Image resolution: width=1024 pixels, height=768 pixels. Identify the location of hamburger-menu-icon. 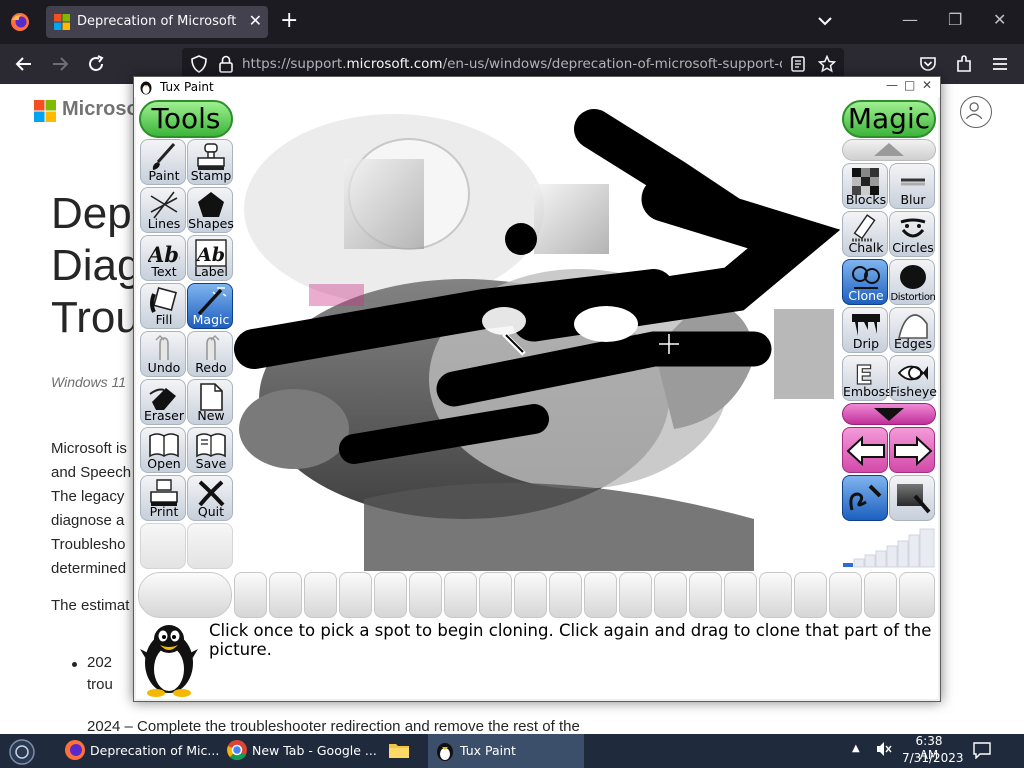
(1000, 64).